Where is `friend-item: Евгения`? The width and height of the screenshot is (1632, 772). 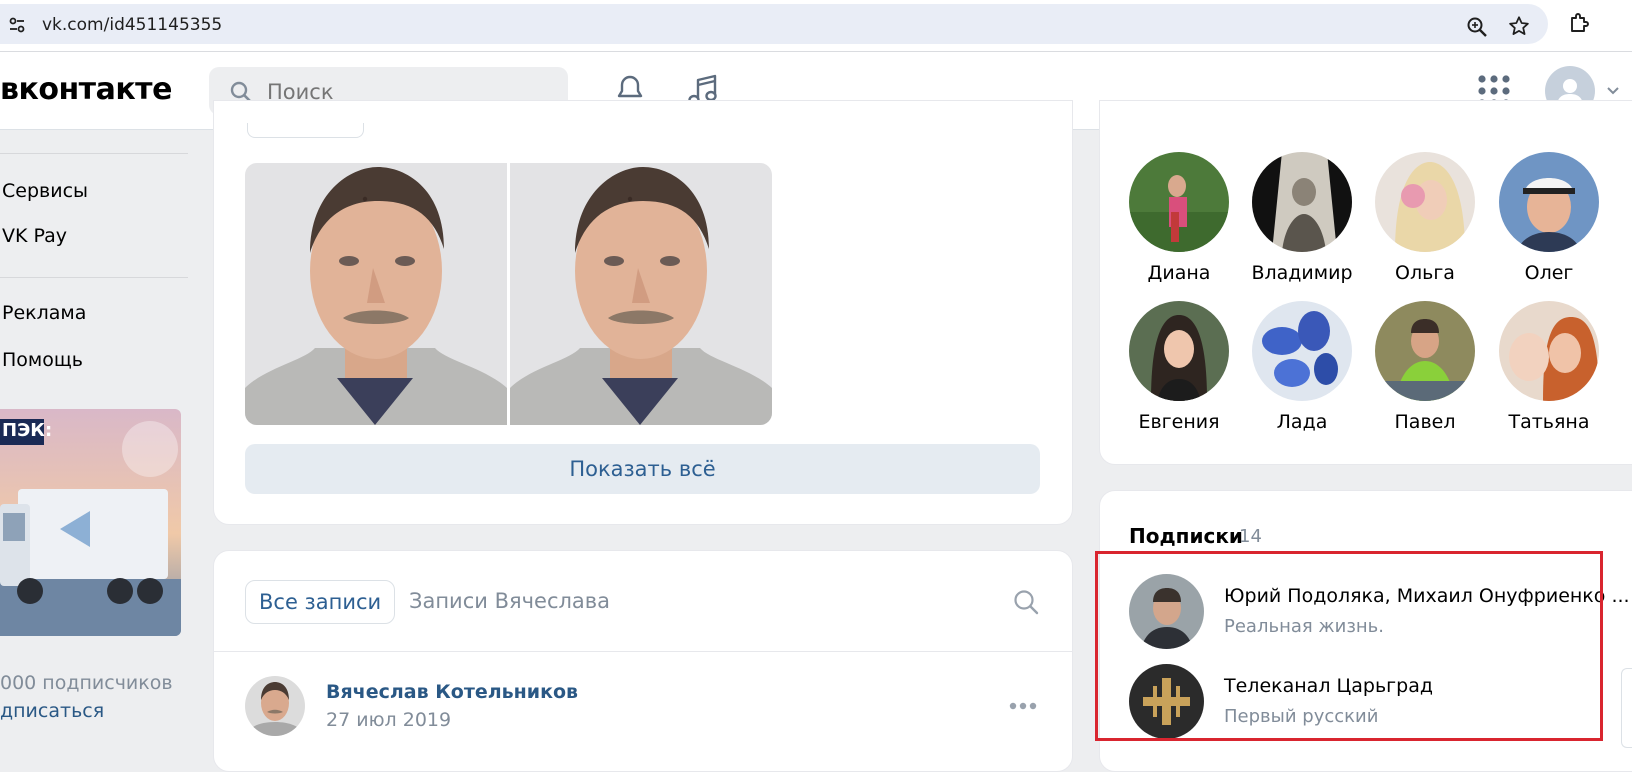
friend-item: Евгения is located at coordinates (1179, 367).